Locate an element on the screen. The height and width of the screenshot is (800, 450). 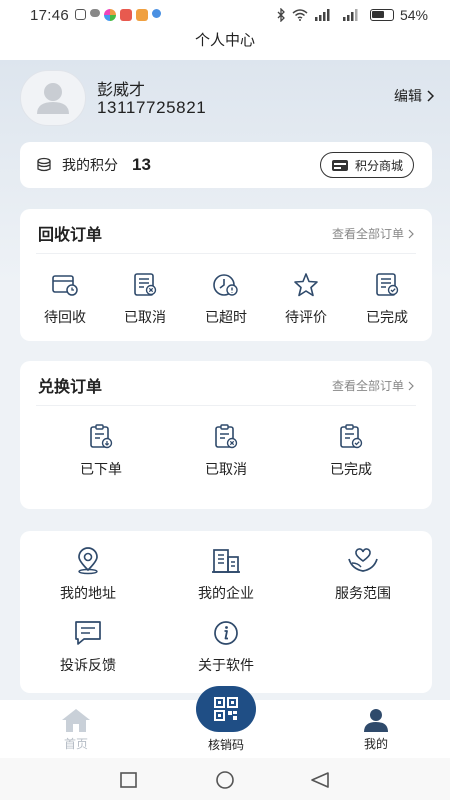
my-company-button: 我的企业 is located at coordinates (226, 575).